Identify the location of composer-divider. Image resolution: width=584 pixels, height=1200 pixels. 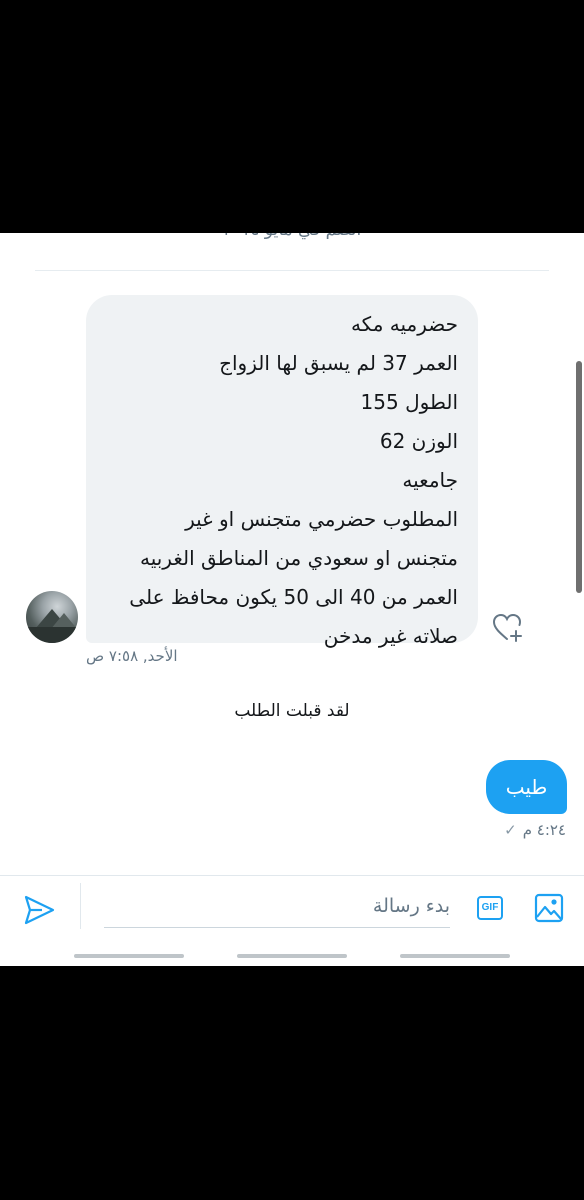
(292, 875).